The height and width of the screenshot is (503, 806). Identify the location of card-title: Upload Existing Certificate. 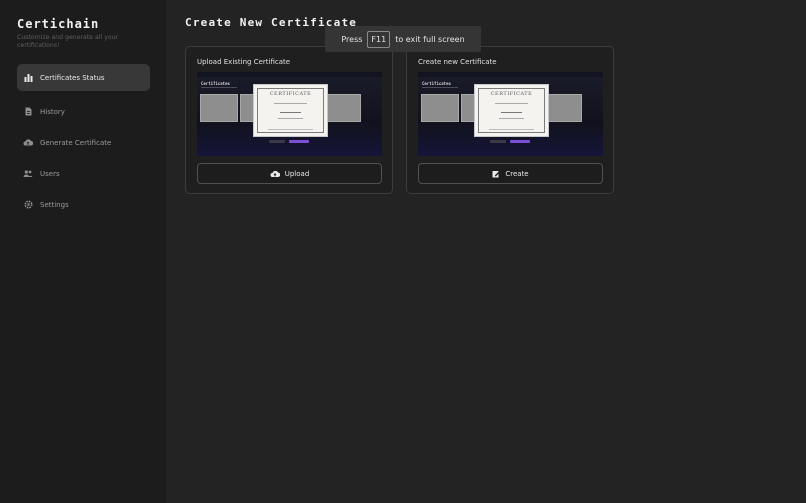
(244, 62).